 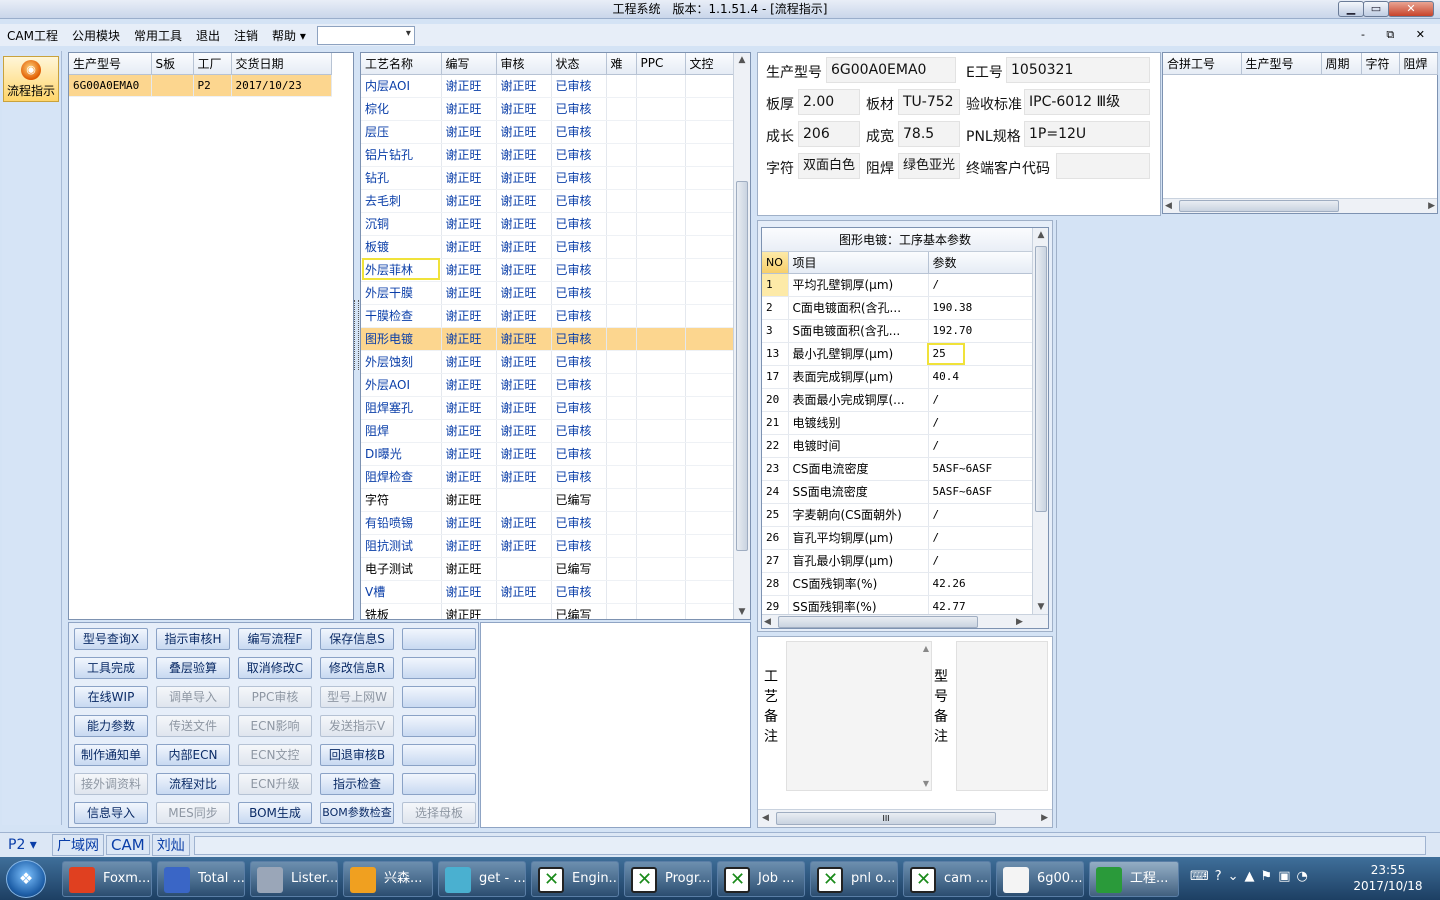 What do you see at coordinates (897, 354) in the screenshot?
I see `table-row: 13 最小孔壁铜厚(μm) 25` at bounding box center [897, 354].